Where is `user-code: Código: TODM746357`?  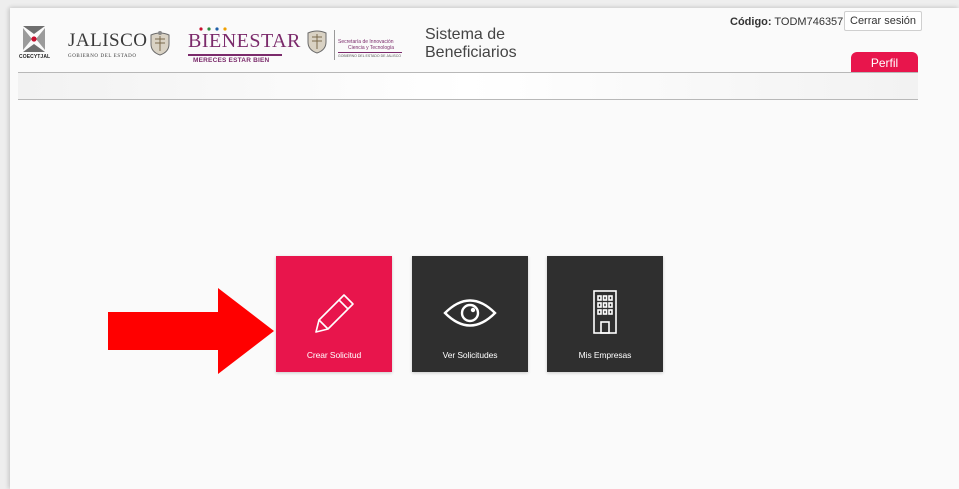
user-code: Código: TODM746357 is located at coordinates (786, 22).